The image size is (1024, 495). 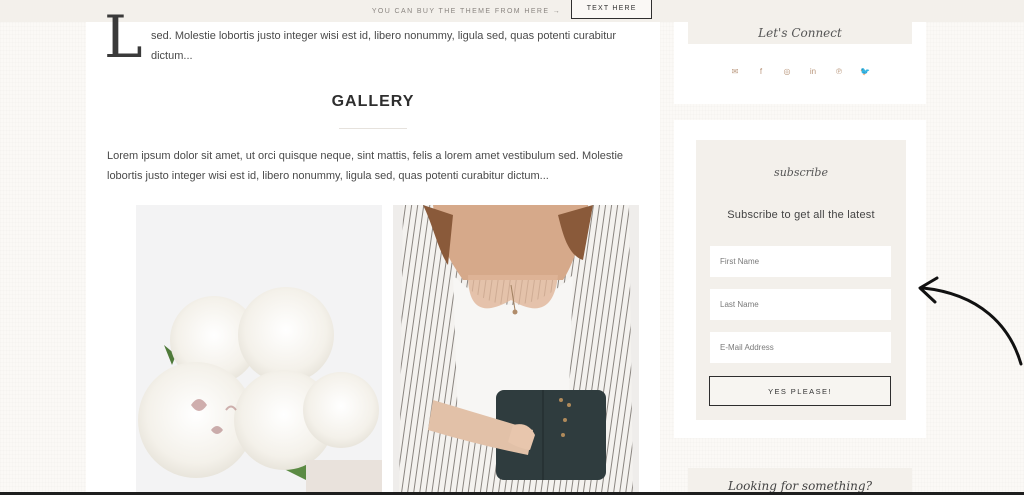 I want to click on gallery-image-fashion, so click(x=516, y=350).